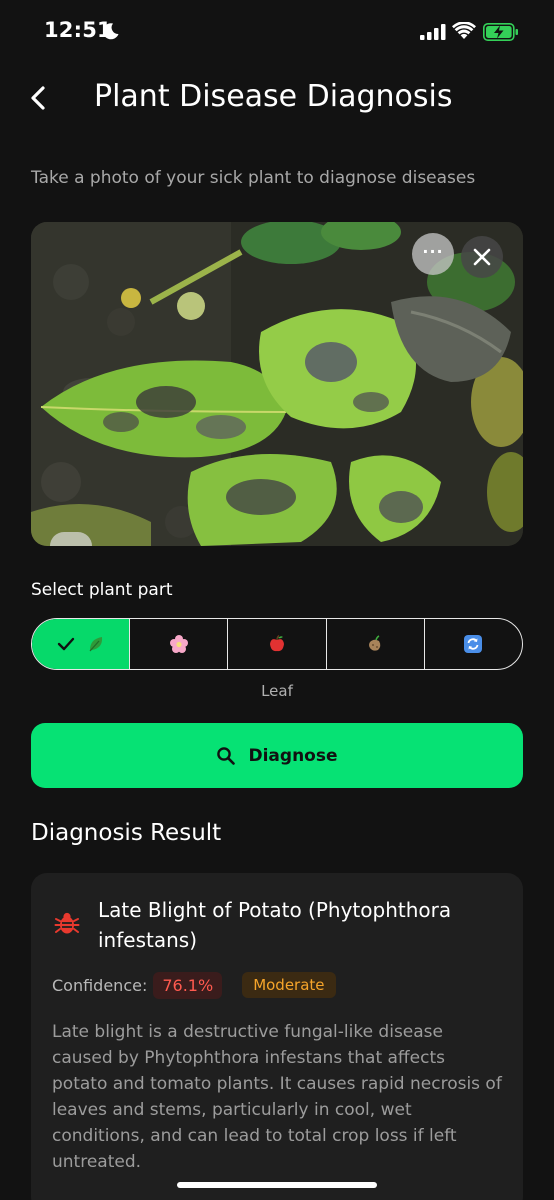  Describe the element at coordinates (65, 644) in the screenshot. I see `checkmark-icon` at that location.